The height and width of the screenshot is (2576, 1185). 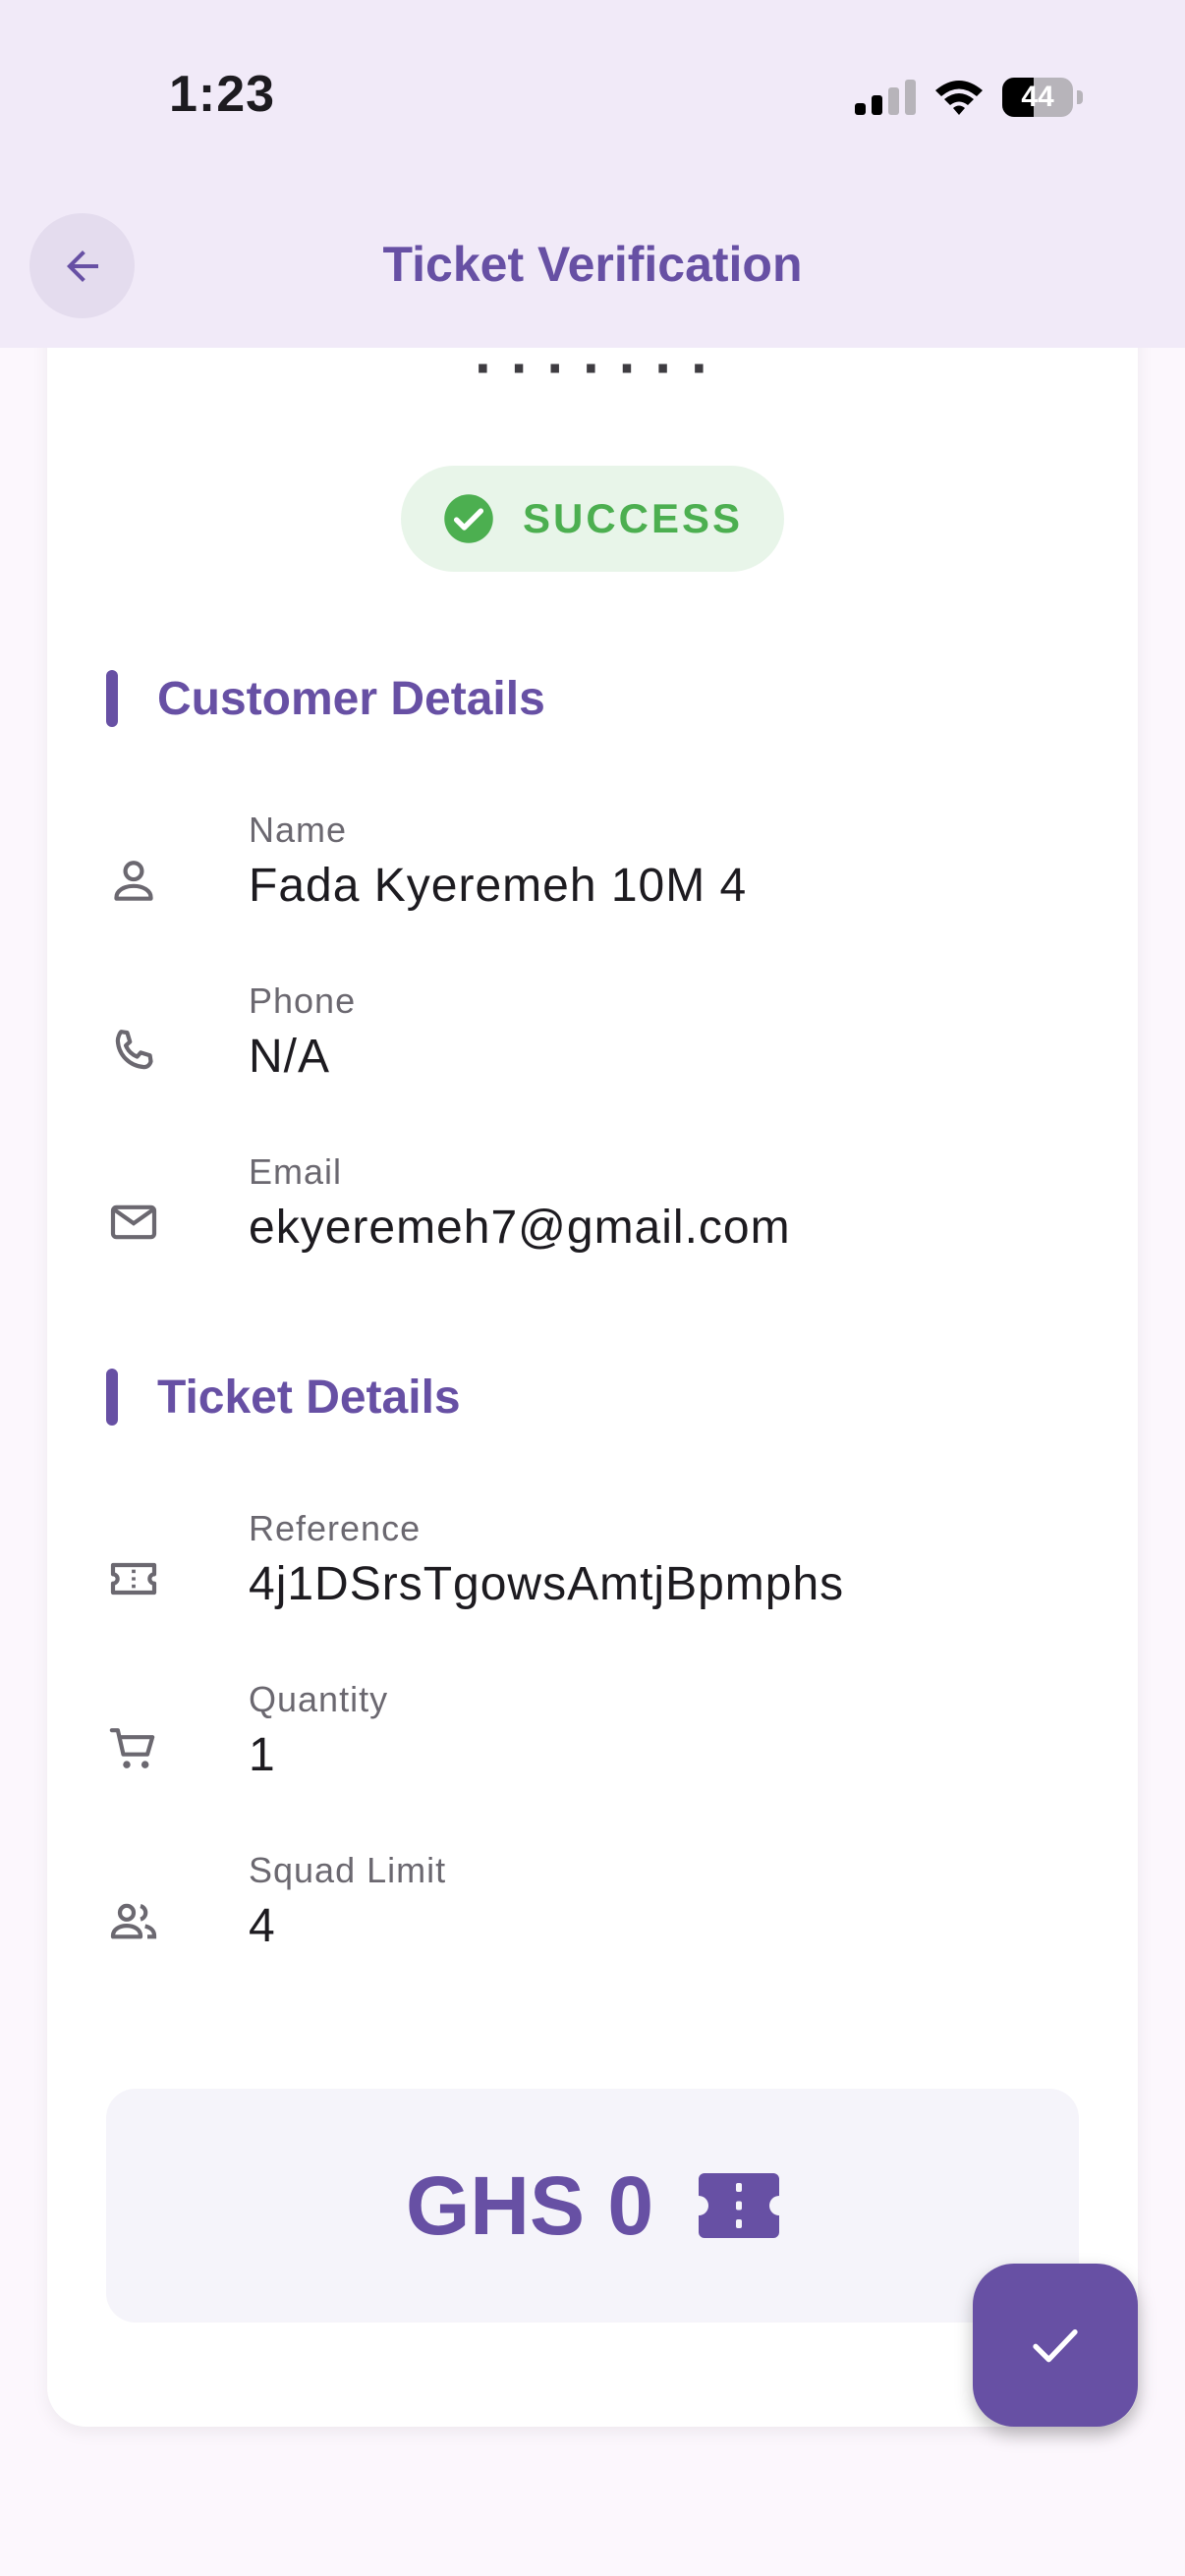 I want to click on field-value: 1, so click(x=262, y=1755).